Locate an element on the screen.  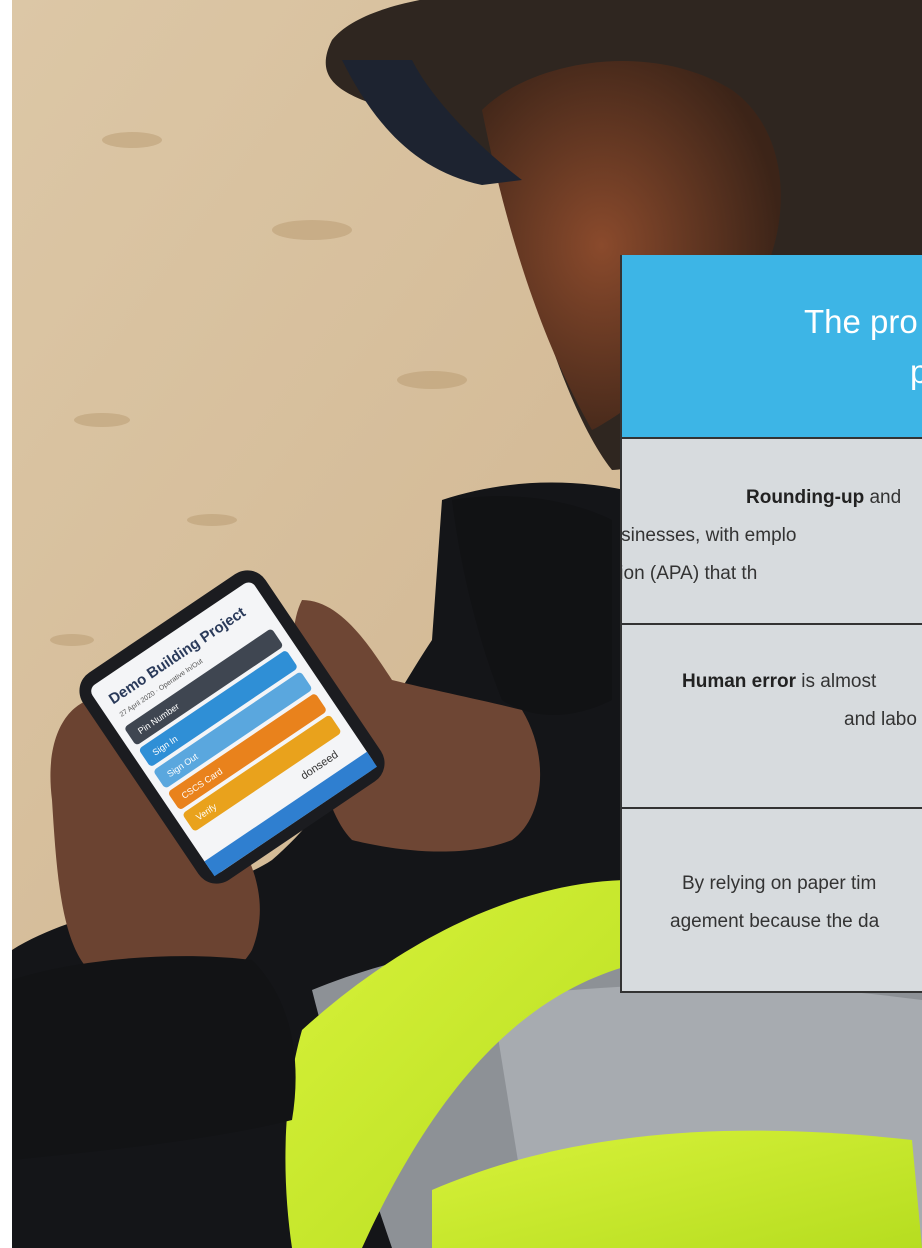
info-row-human-error: Human error is almost and labo is located at coordinates (772, 717).